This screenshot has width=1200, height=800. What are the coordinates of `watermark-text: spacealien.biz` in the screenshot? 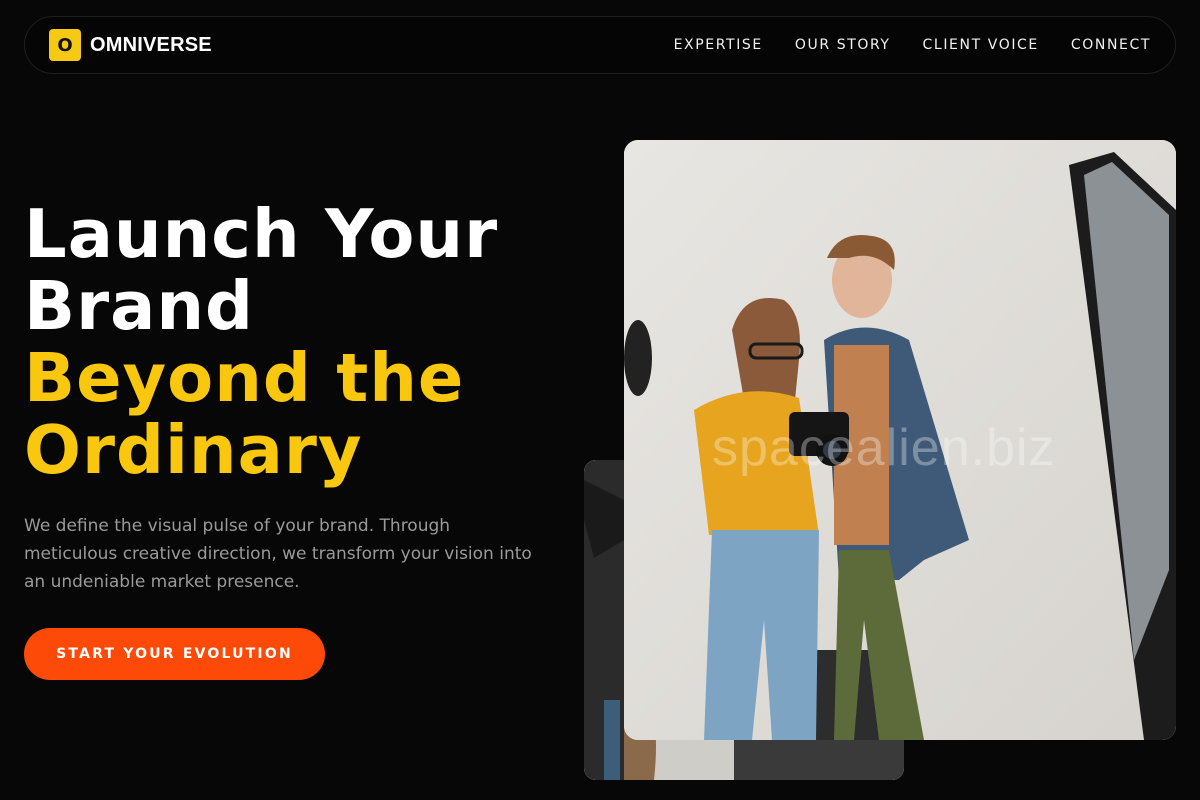 It's located at (884, 448).